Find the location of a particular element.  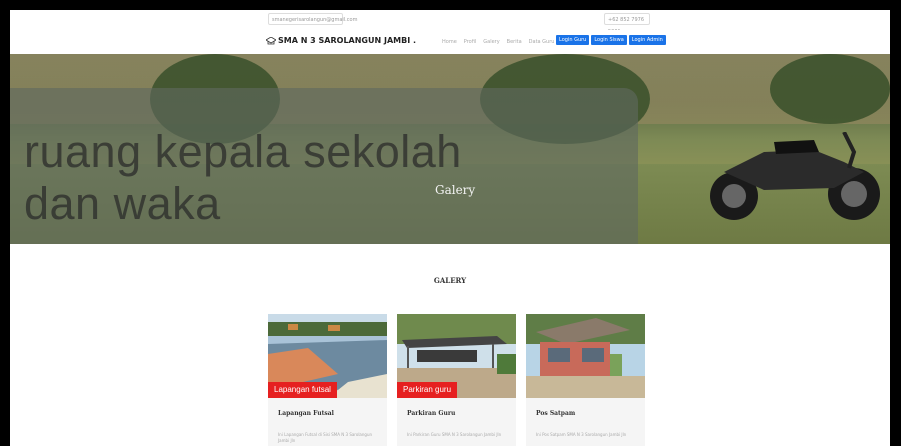

login-admin-button: Login Admin is located at coordinates (647, 40).